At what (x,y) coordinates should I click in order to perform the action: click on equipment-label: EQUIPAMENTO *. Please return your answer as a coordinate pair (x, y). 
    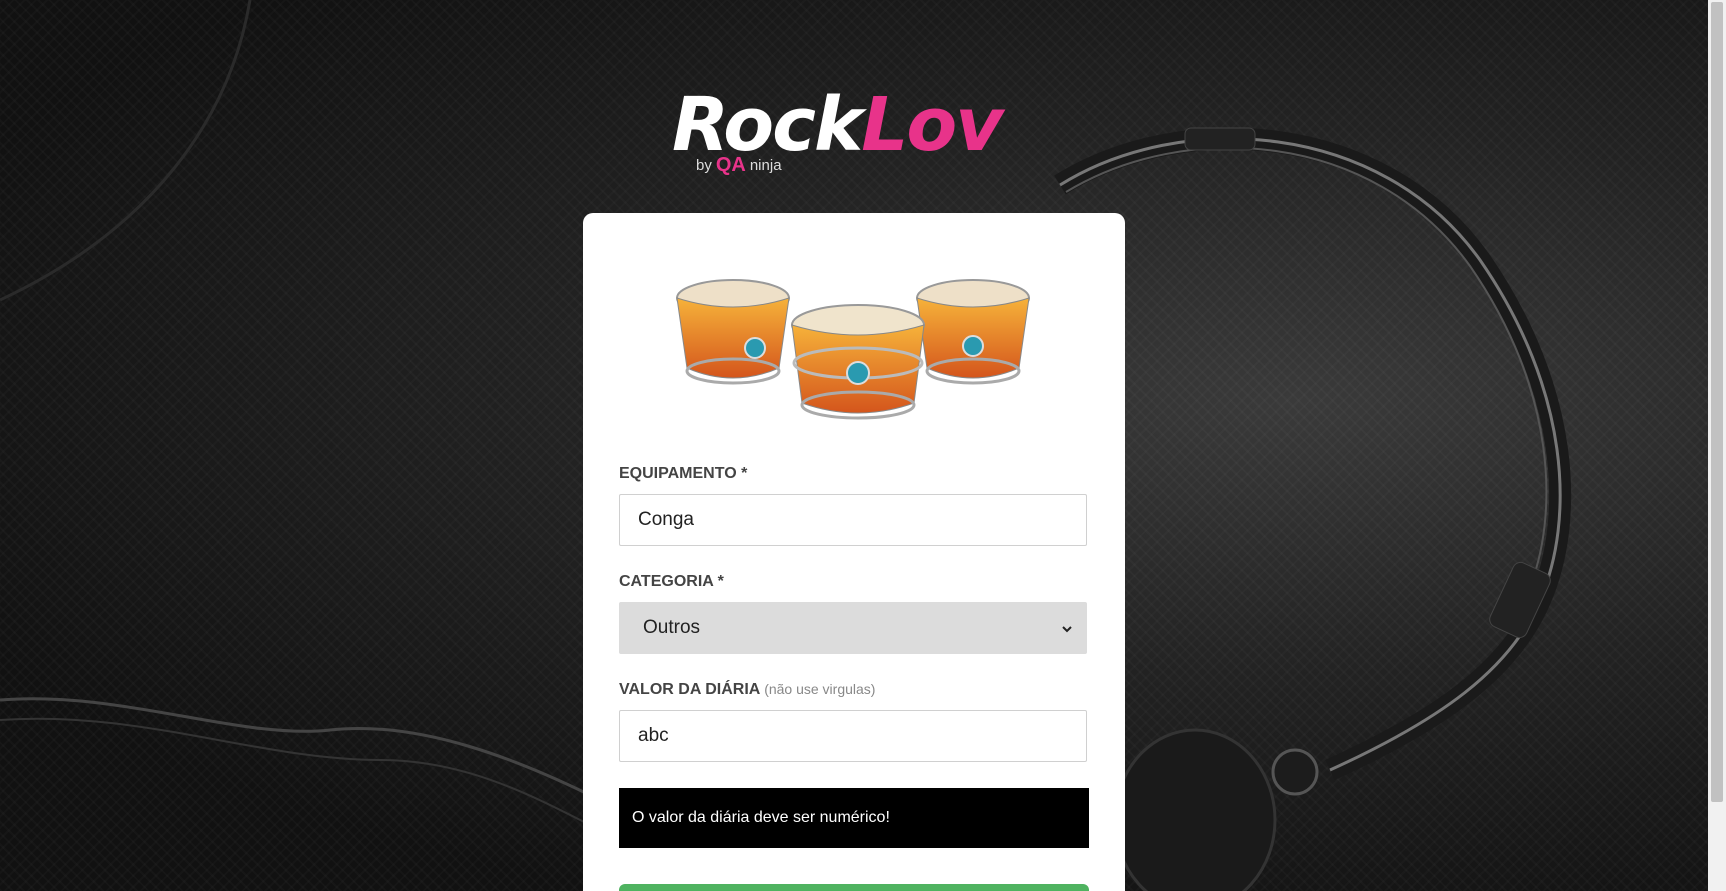
    Looking at the image, I should click on (683, 473).